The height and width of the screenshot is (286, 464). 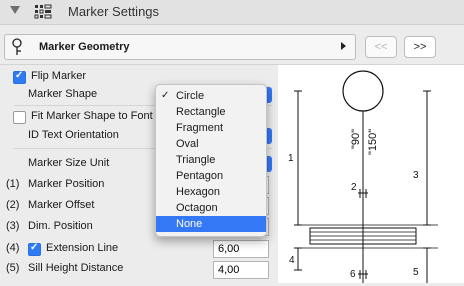 What do you see at coordinates (180, 47) in the screenshot?
I see `marker-geometry-selector: Marker Geometry` at bounding box center [180, 47].